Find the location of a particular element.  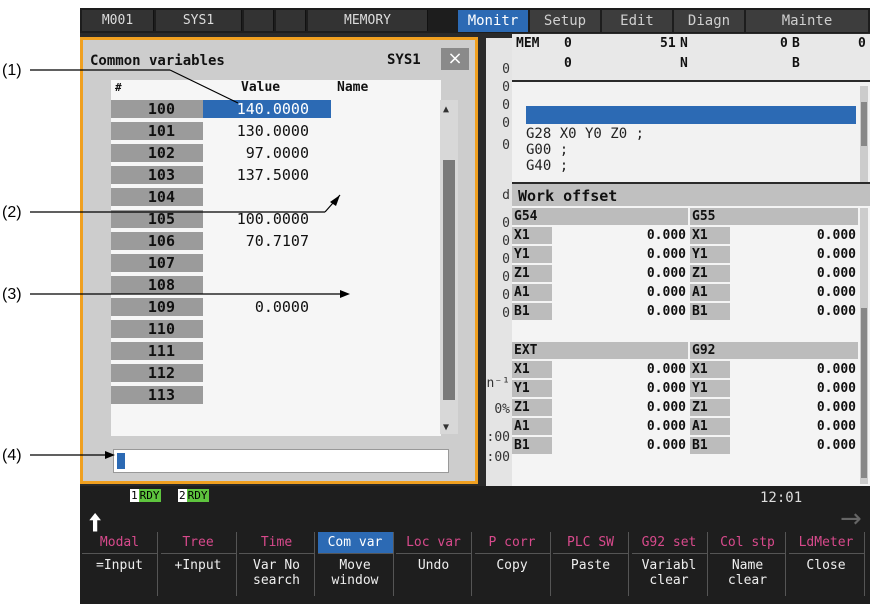

leader-4-arrow is located at coordinates (110, 455).